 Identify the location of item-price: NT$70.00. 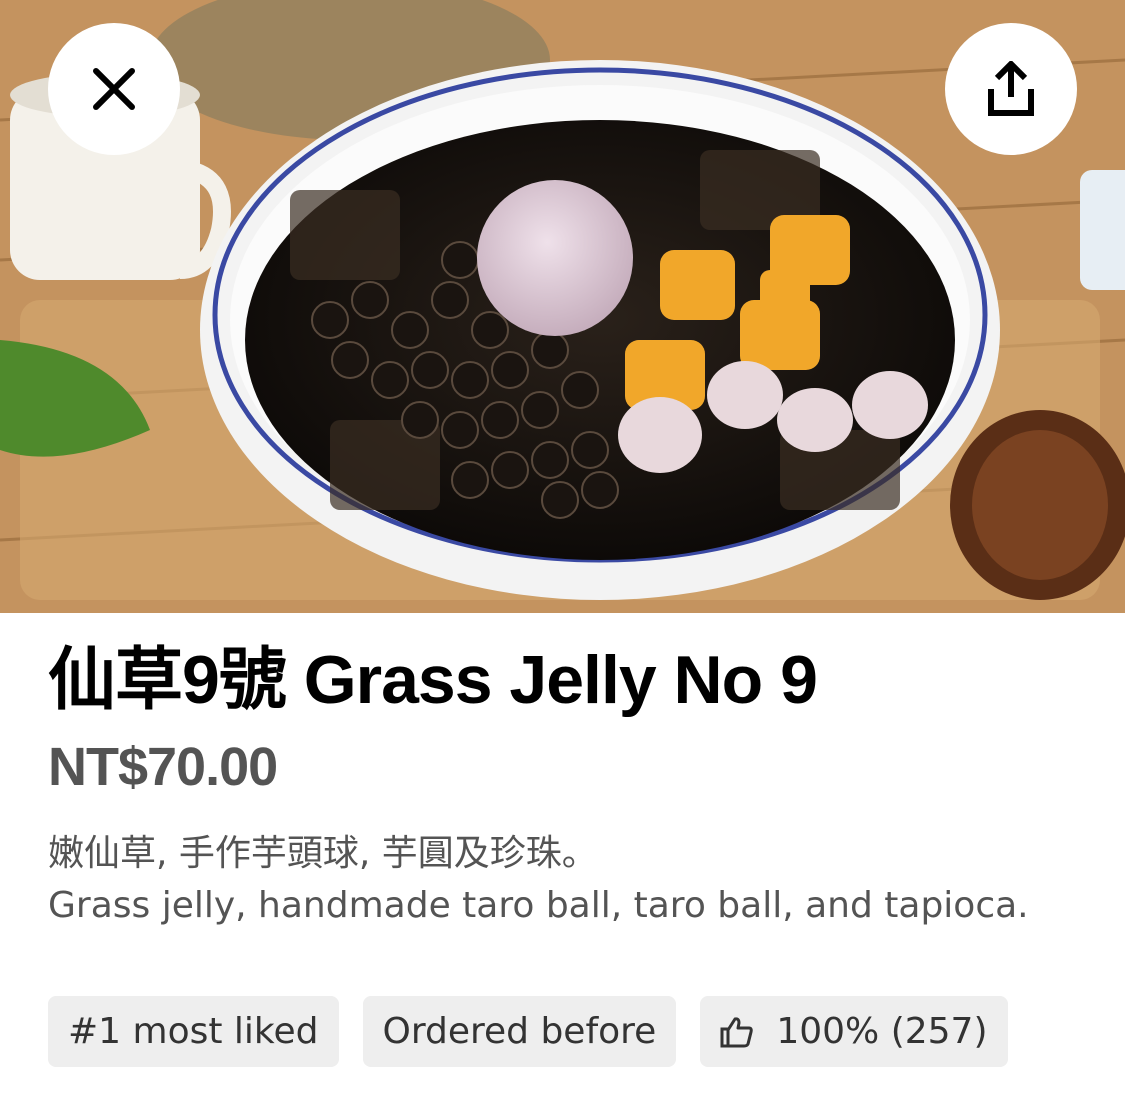
(163, 766).